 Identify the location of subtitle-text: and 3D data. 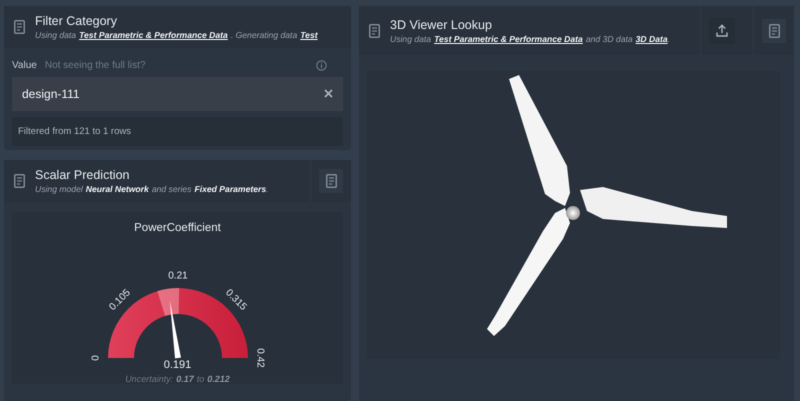
(609, 39).